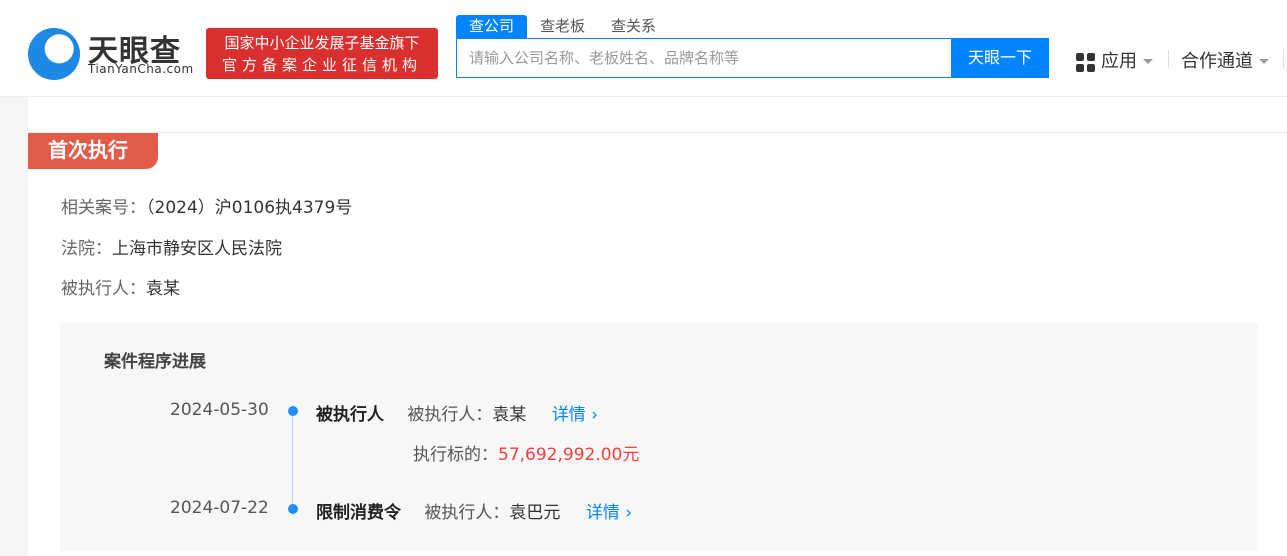 Image resolution: width=1287 pixels, height=556 pixels. I want to click on tab-boss: 查老板, so click(562, 26).